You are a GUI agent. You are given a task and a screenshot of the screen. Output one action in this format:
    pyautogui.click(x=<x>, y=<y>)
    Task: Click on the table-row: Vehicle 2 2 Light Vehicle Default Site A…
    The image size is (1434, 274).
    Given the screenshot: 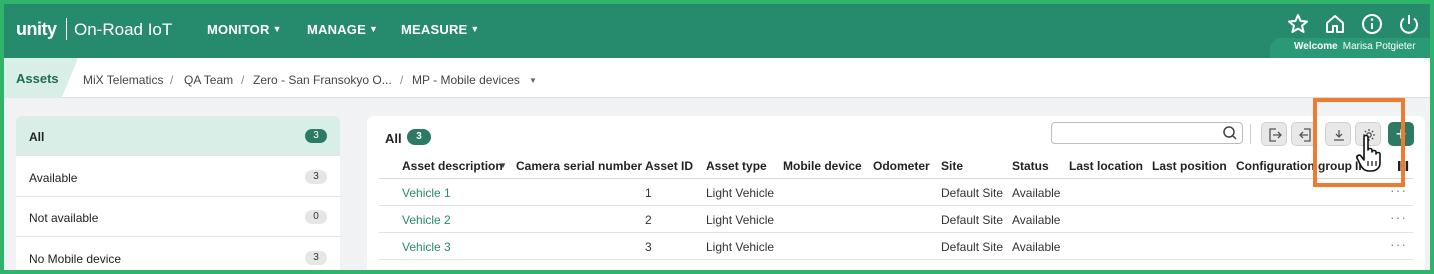 What is the action you would take?
    pyautogui.click(x=896, y=219)
    